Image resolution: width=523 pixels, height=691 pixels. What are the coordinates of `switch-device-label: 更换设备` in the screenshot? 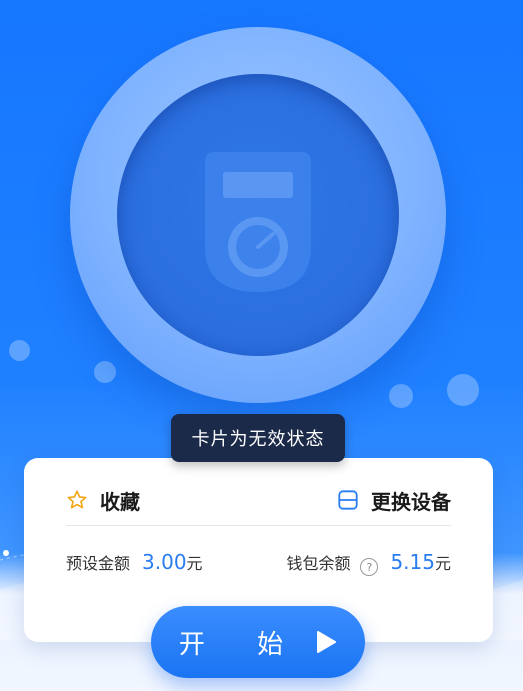 It's located at (411, 501).